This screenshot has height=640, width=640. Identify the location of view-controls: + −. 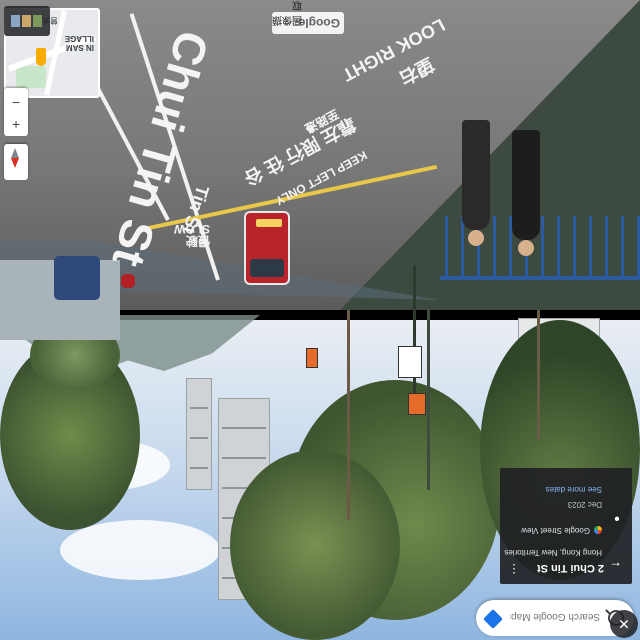
(16, 114).